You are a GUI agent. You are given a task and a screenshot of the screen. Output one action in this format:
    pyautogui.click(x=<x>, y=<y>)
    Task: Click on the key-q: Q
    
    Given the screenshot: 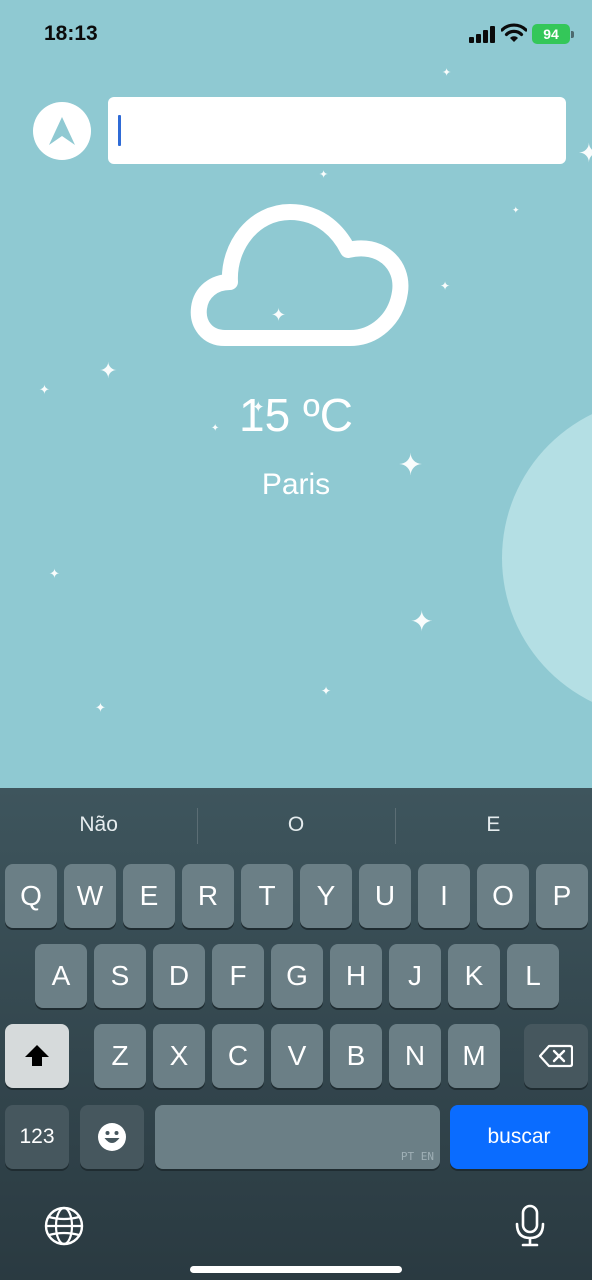 What is the action you would take?
    pyautogui.click(x=31, y=896)
    